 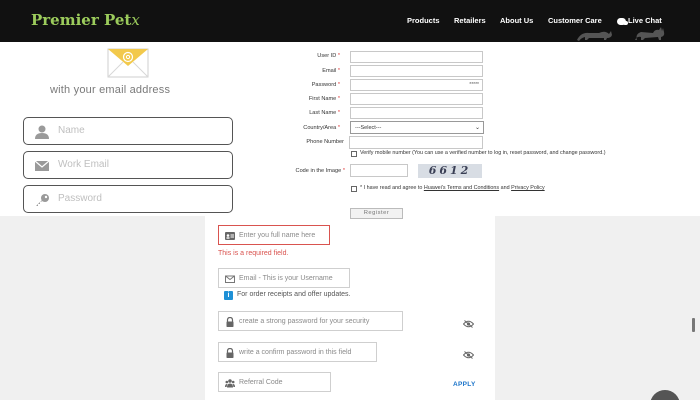 What do you see at coordinates (376, 213) in the screenshot?
I see `register-button: Register` at bounding box center [376, 213].